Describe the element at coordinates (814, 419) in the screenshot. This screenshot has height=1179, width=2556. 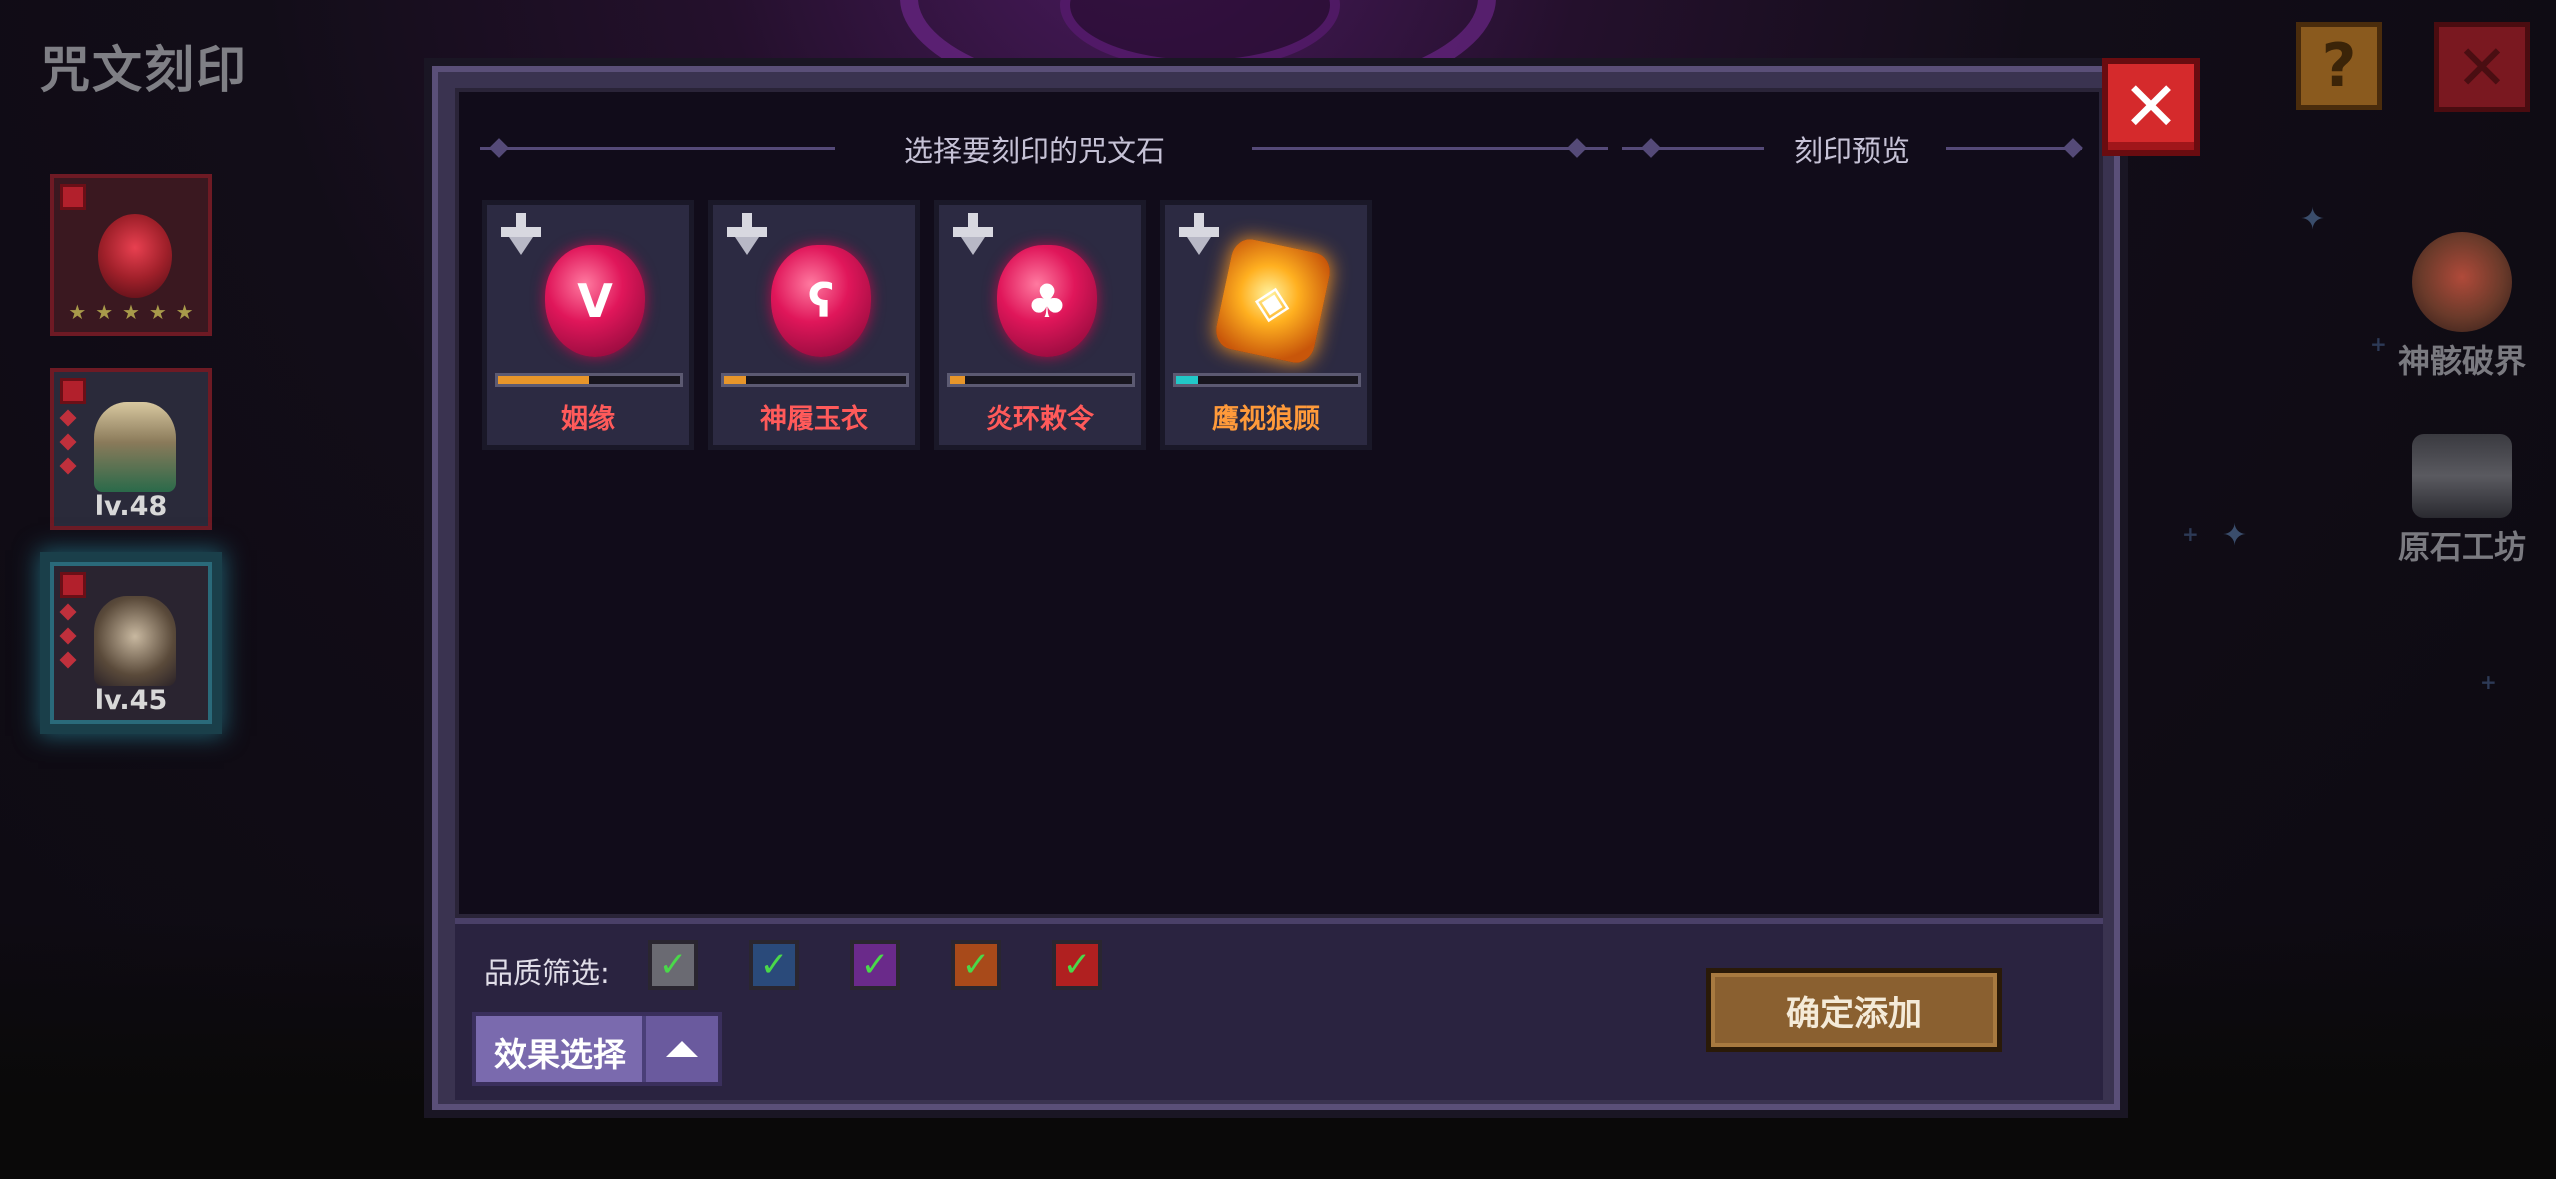
I see `rune-name: 神履玉衣` at that location.